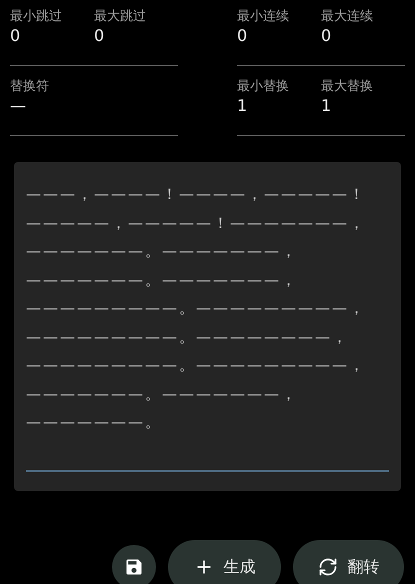 The image size is (415, 584). What do you see at coordinates (36, 17) in the screenshot?
I see `field-label: 最小跳过` at bounding box center [36, 17].